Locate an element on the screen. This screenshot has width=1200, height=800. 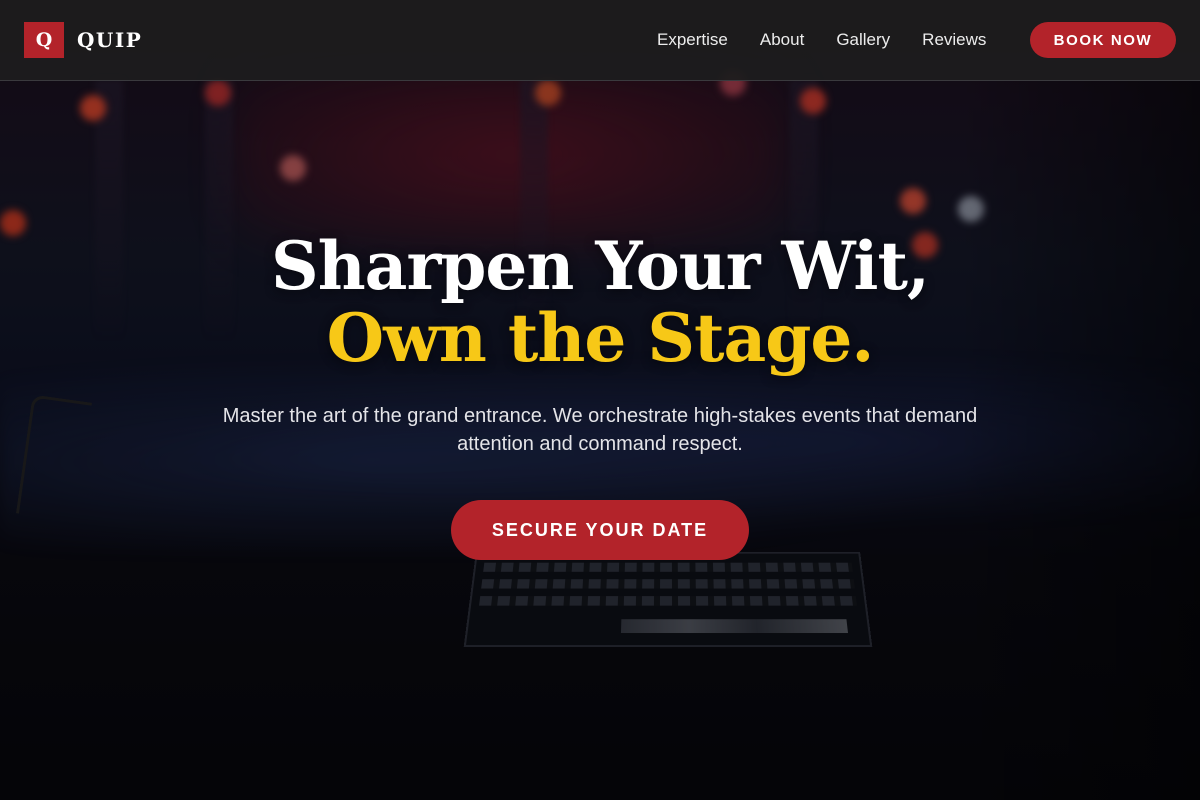
hero-headline-main: Sharpen Your Wit, is located at coordinates (600, 266).